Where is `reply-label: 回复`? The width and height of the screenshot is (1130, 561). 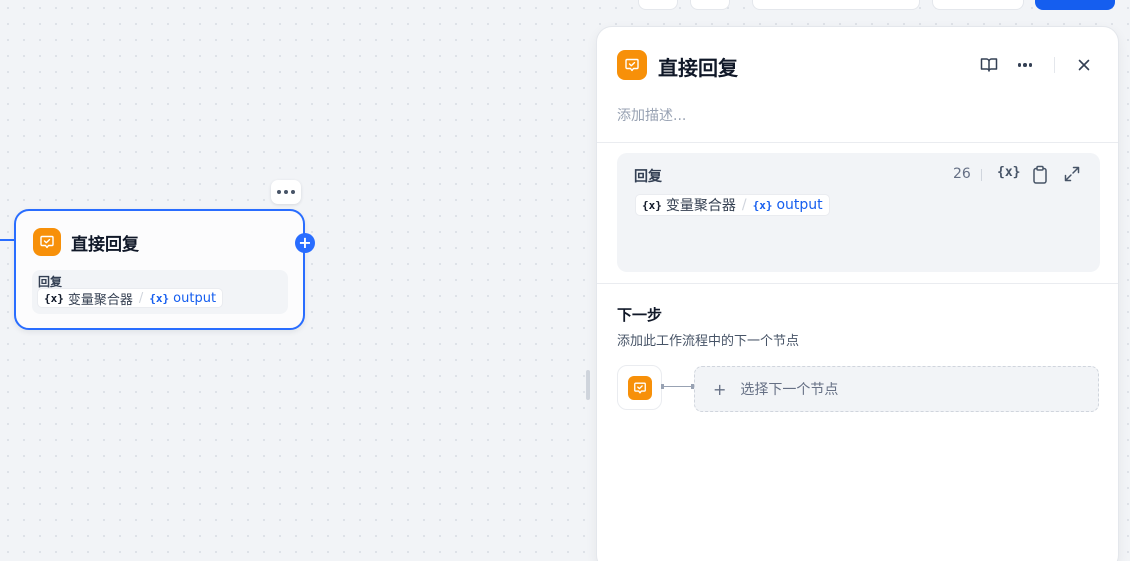 reply-label: 回复 is located at coordinates (648, 177).